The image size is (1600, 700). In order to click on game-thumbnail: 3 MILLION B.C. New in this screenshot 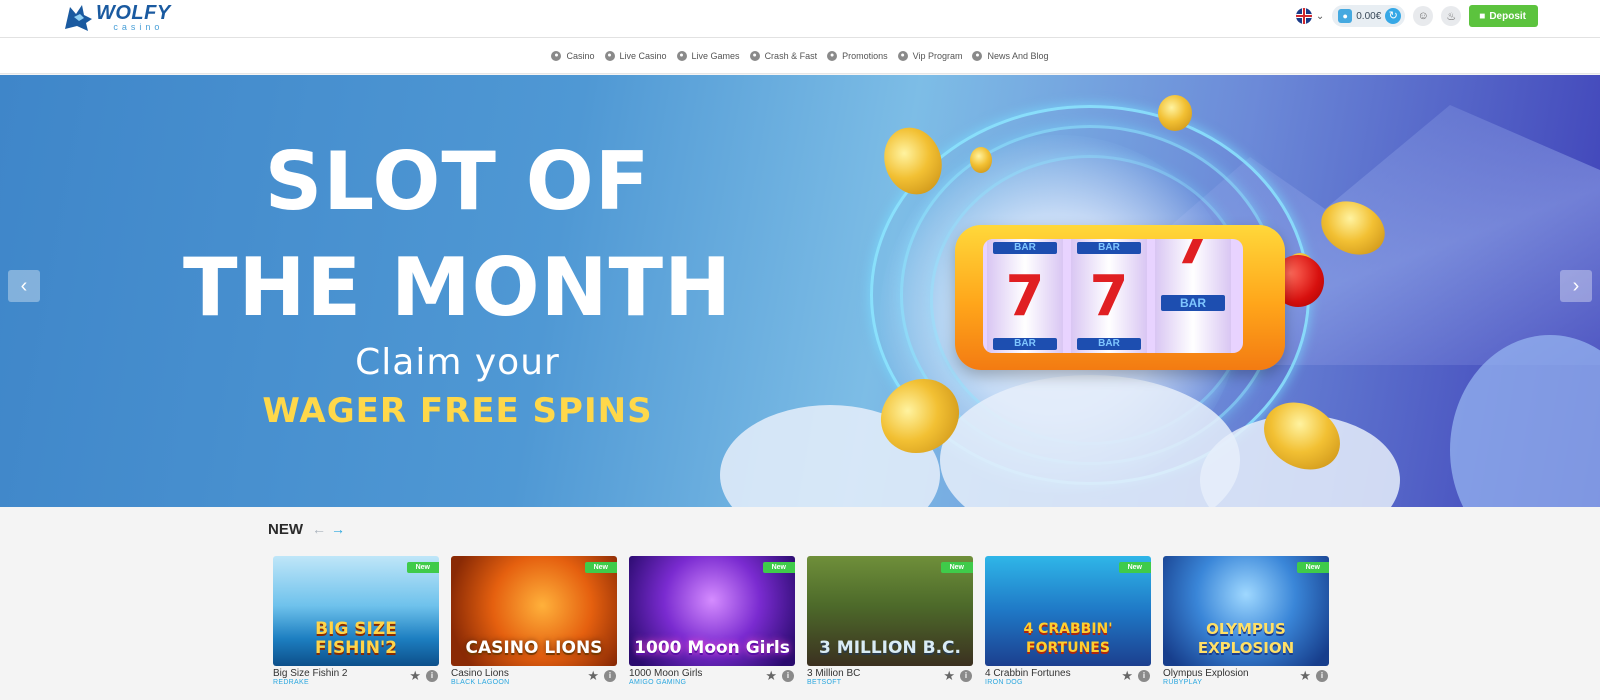, I will do `click(890, 611)`.